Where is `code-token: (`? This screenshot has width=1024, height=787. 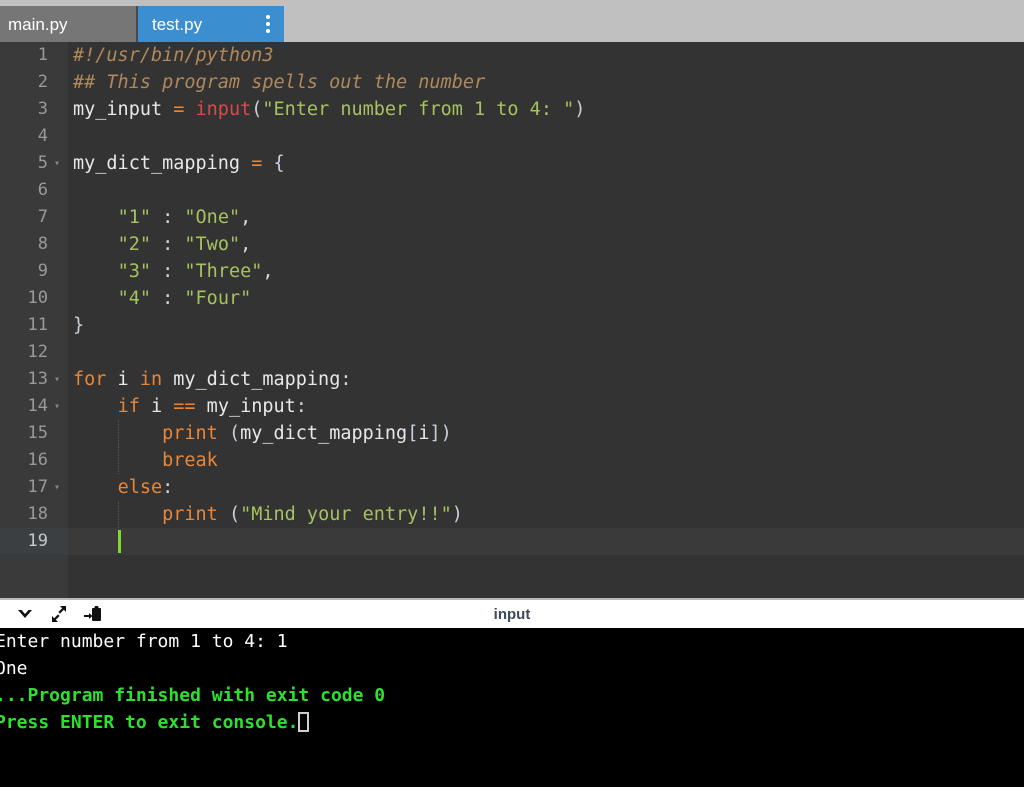
code-token: ( is located at coordinates (234, 433).